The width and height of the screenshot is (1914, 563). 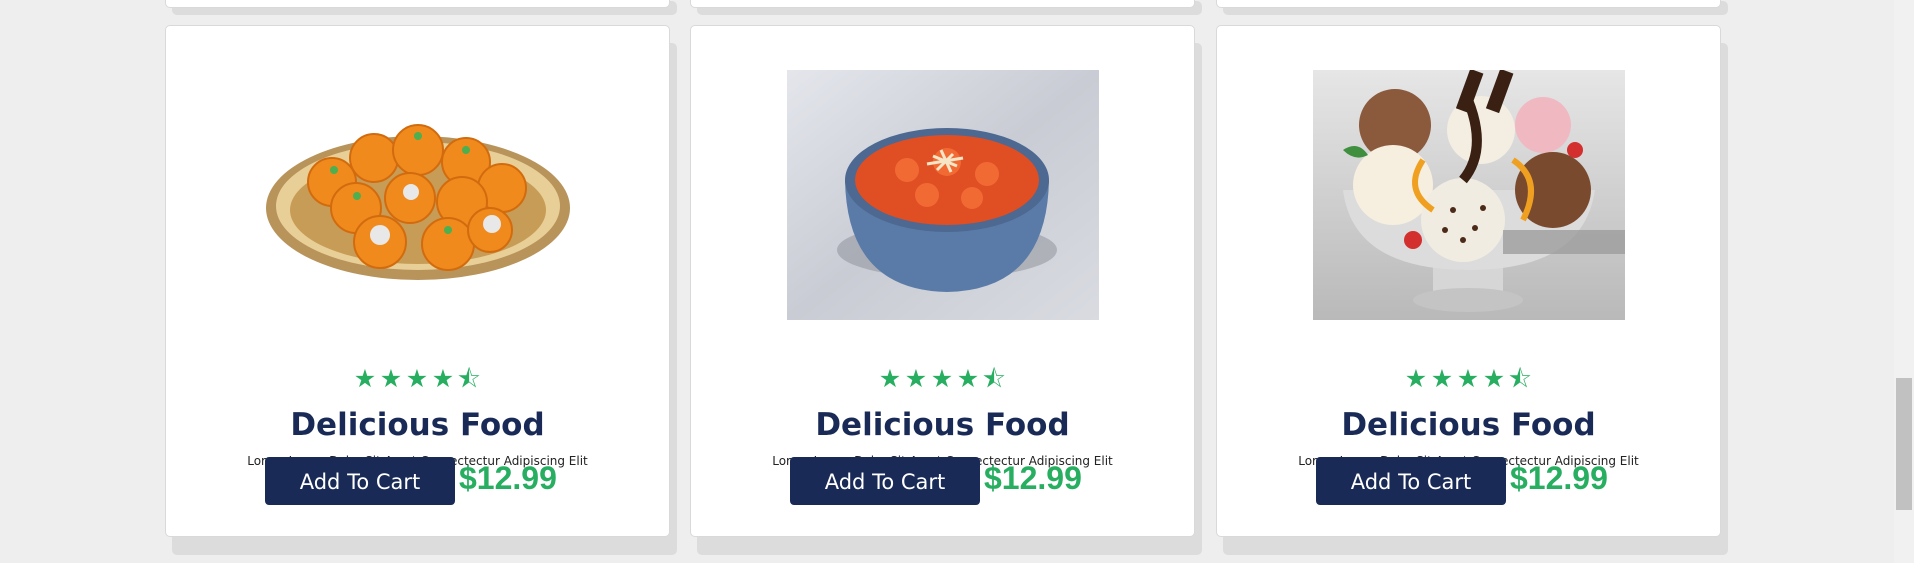 I want to click on page-scrollbar, so click(x=1904, y=281).